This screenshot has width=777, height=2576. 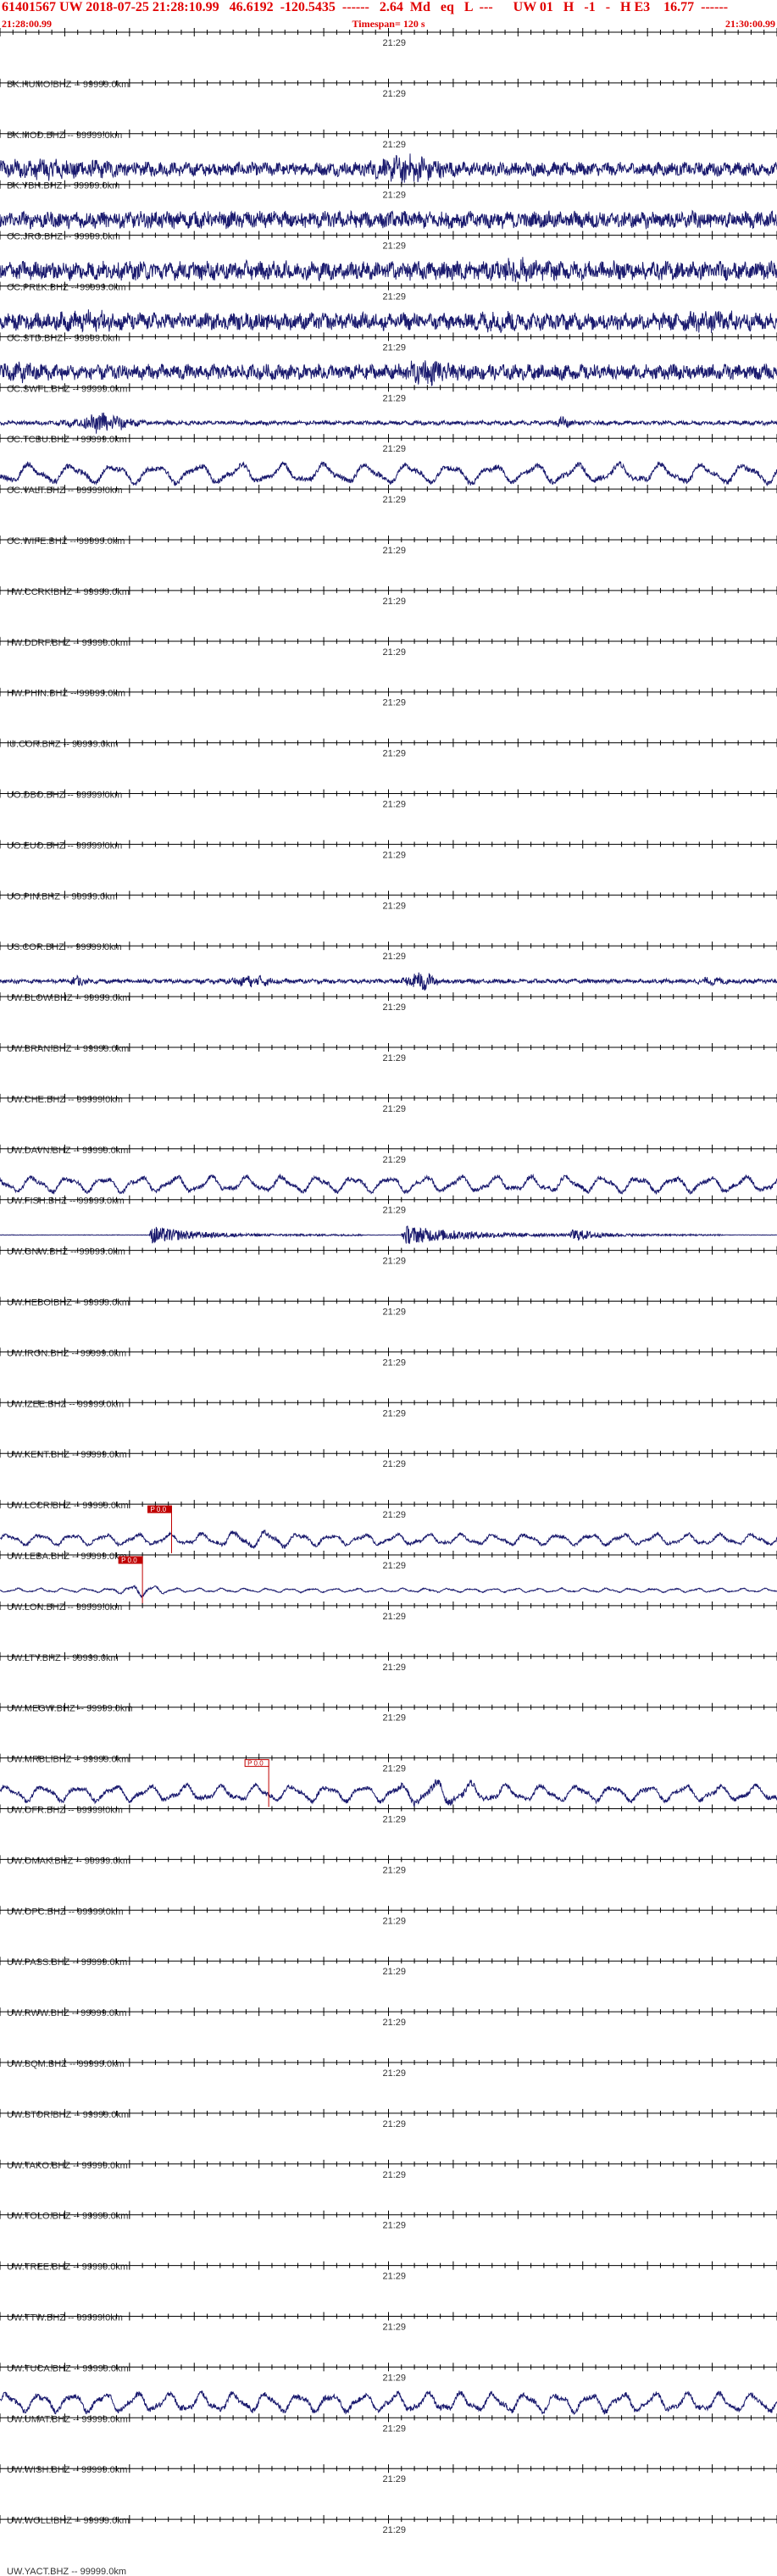 I want to click on station-label: UW.GNW.BHZ -- 99999.0km, so click(x=66, y=1252).